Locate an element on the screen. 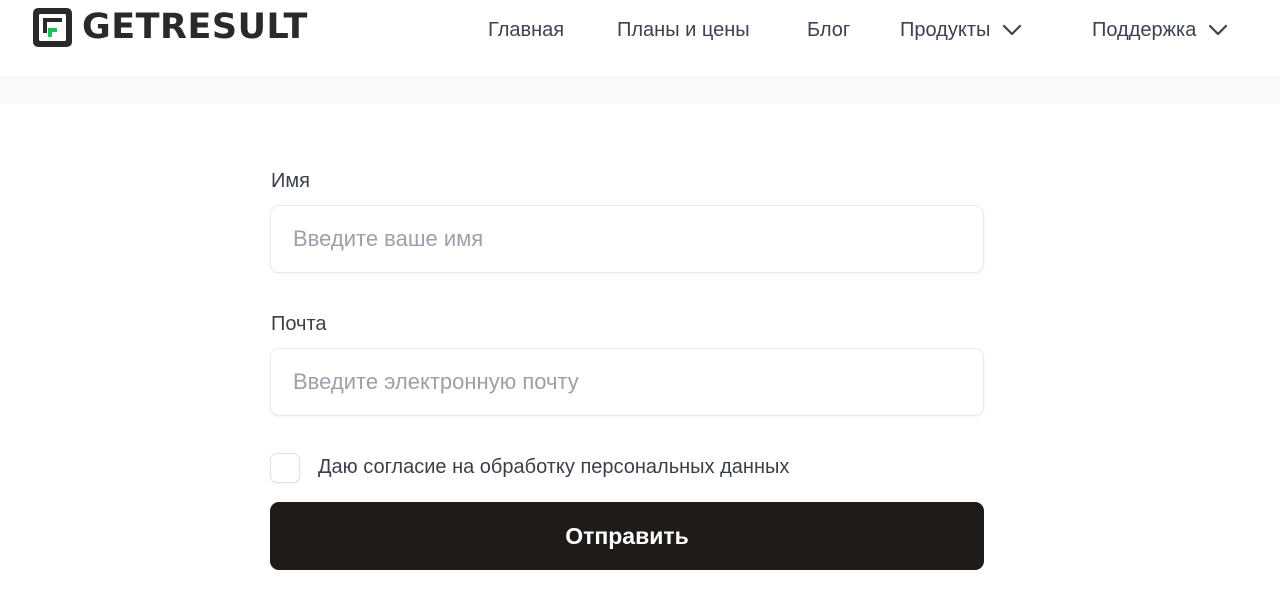 This screenshot has width=1280, height=607. nav-item-label: Продукты is located at coordinates (945, 29).